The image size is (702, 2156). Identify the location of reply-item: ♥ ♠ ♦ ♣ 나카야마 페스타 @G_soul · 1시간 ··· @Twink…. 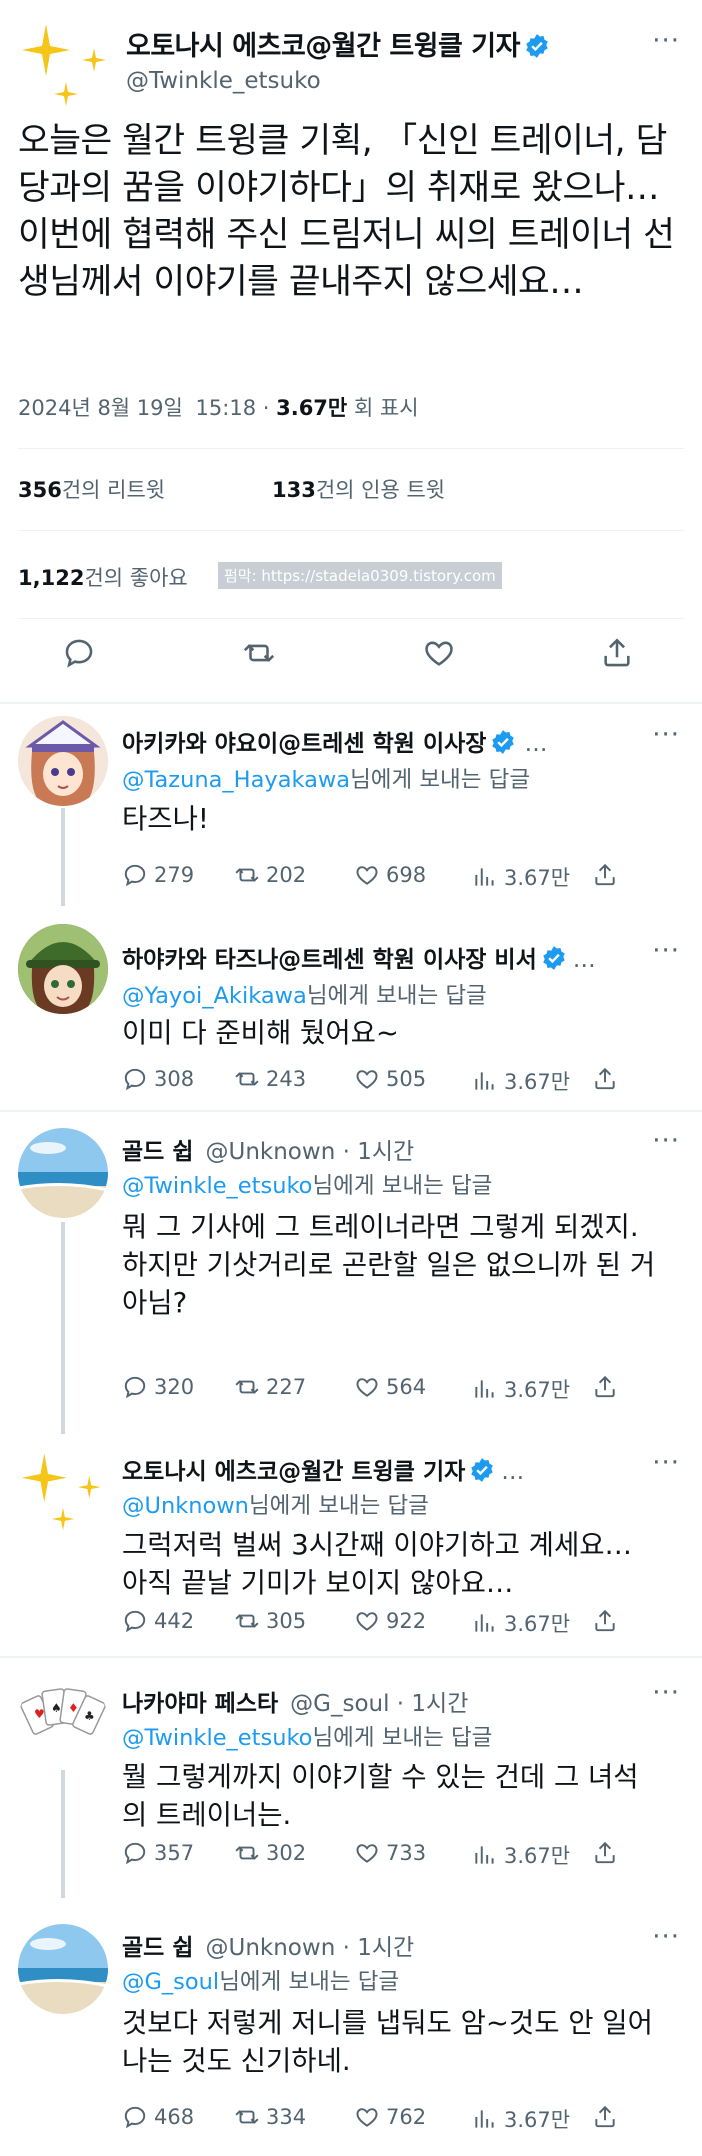
(351, 1778).